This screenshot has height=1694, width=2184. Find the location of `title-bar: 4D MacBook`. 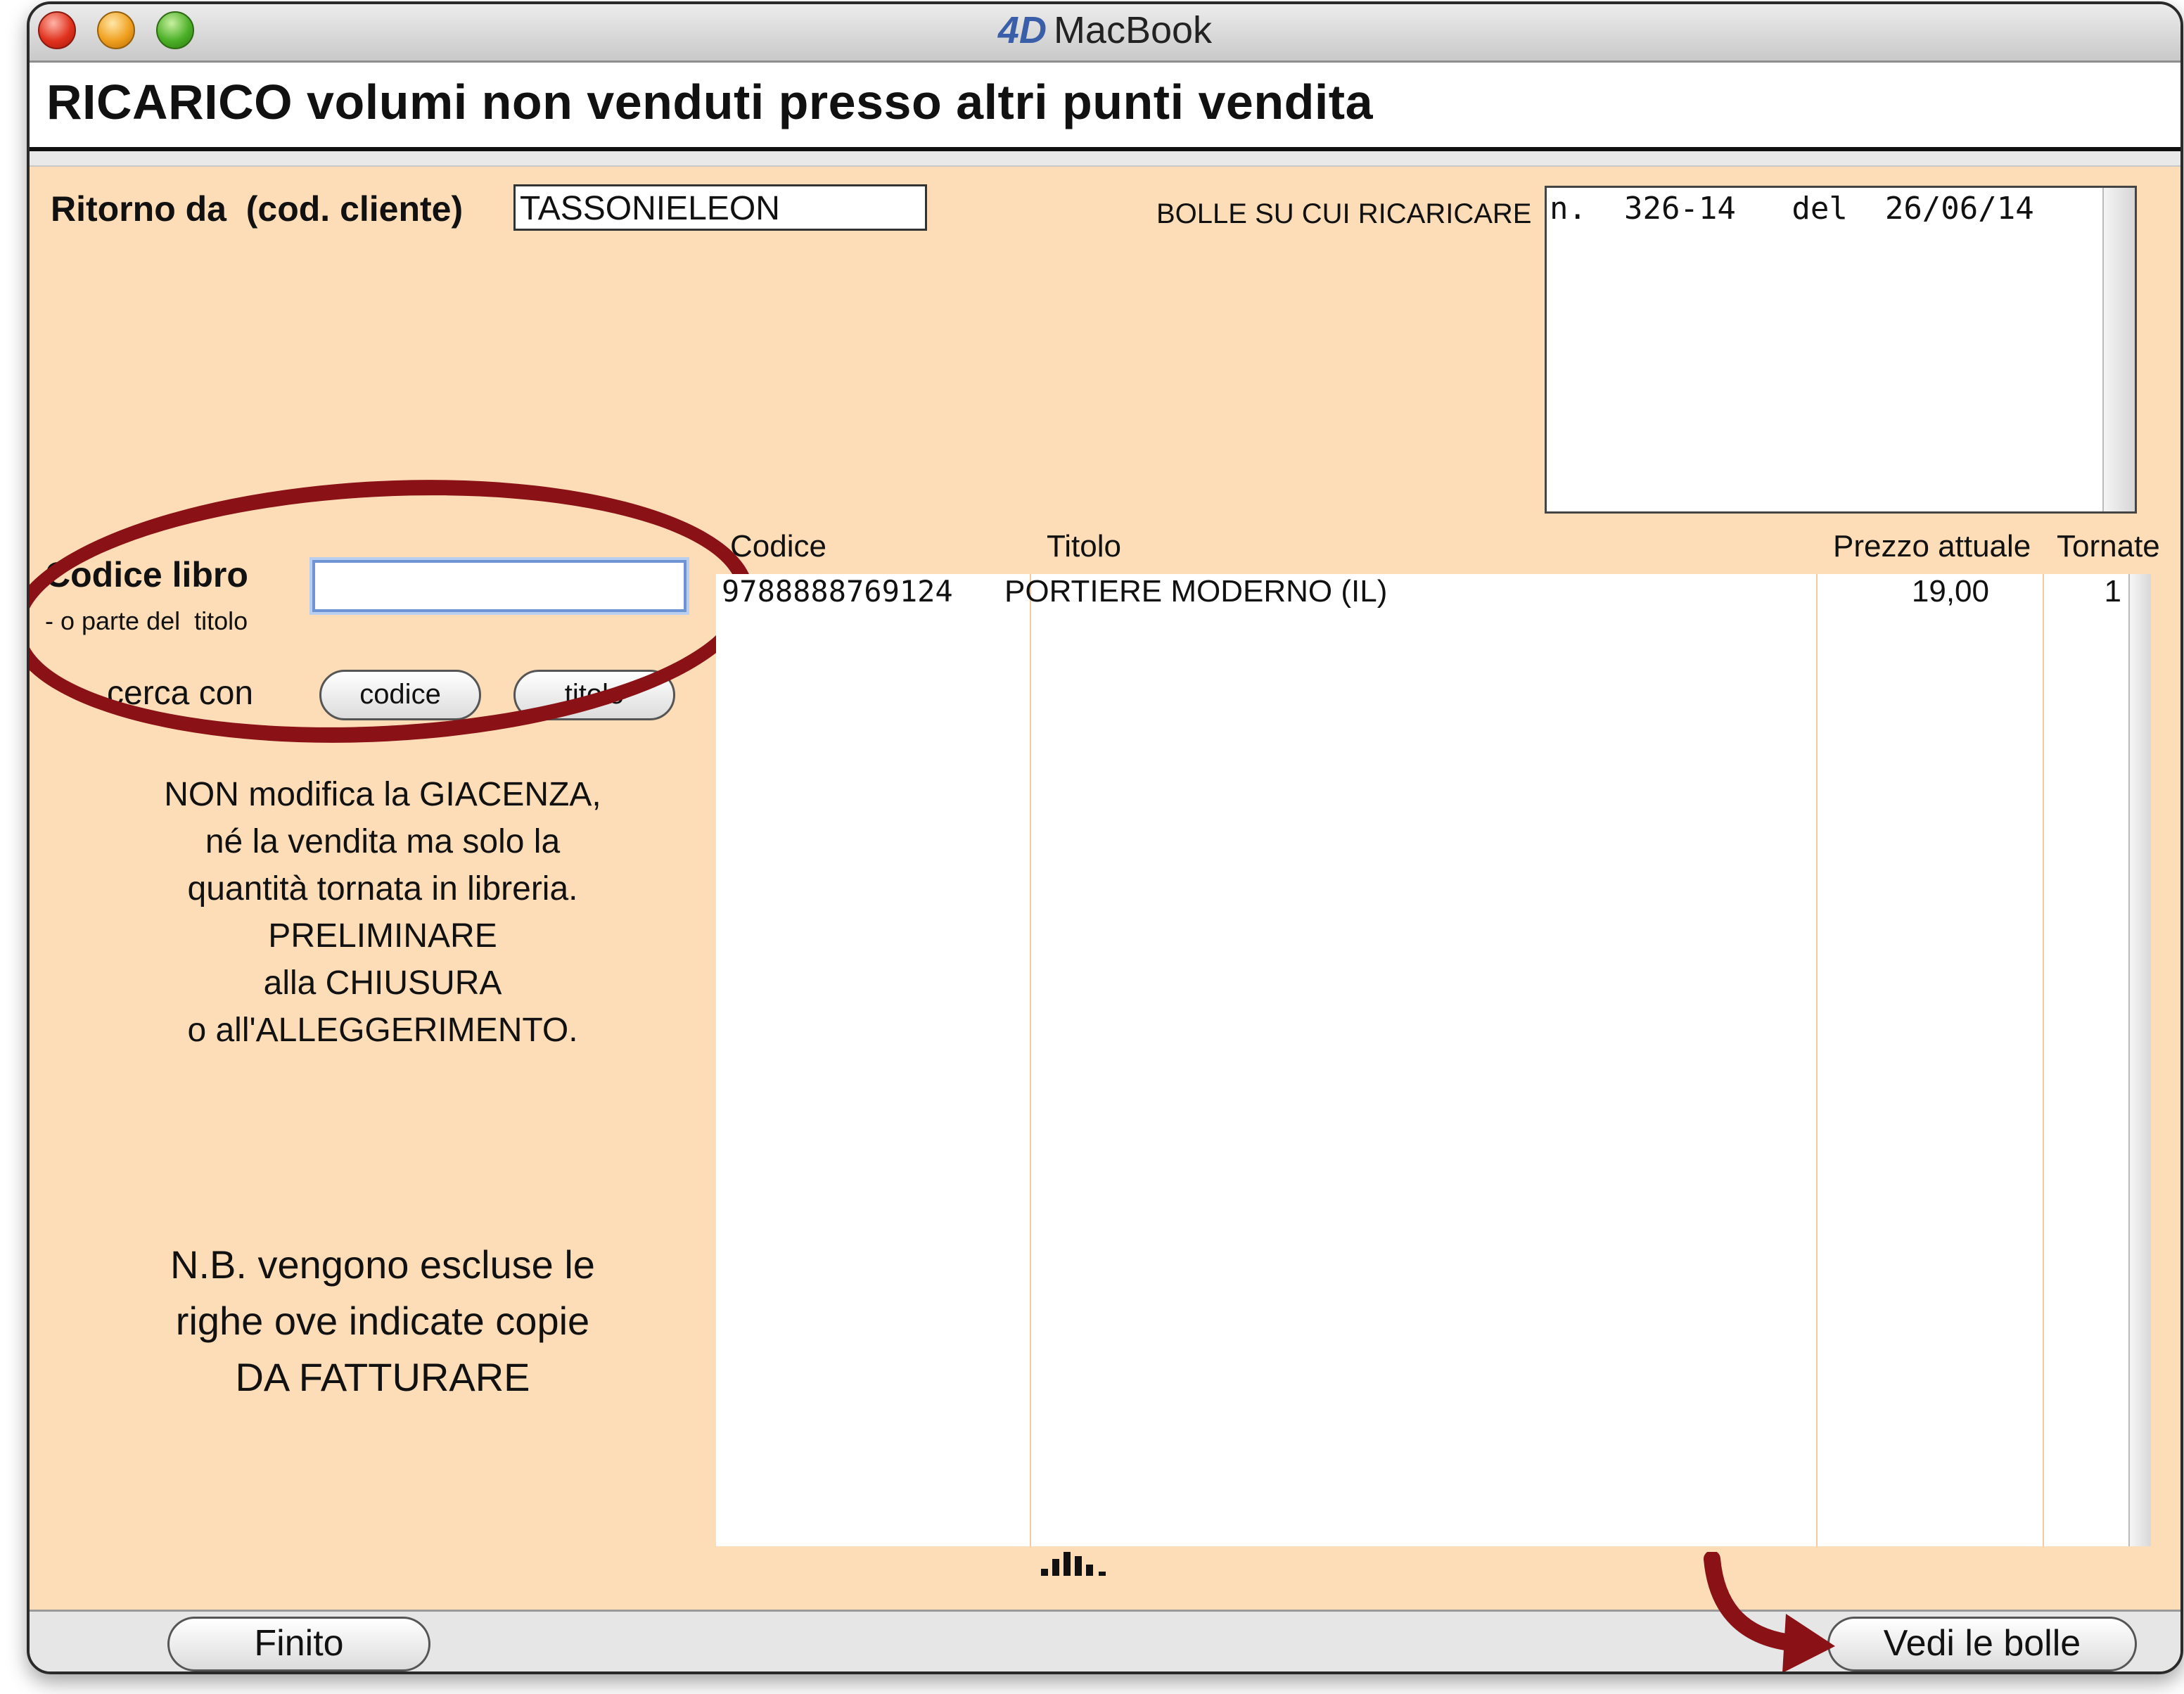

title-bar: 4D MacBook is located at coordinates (1105, 33).